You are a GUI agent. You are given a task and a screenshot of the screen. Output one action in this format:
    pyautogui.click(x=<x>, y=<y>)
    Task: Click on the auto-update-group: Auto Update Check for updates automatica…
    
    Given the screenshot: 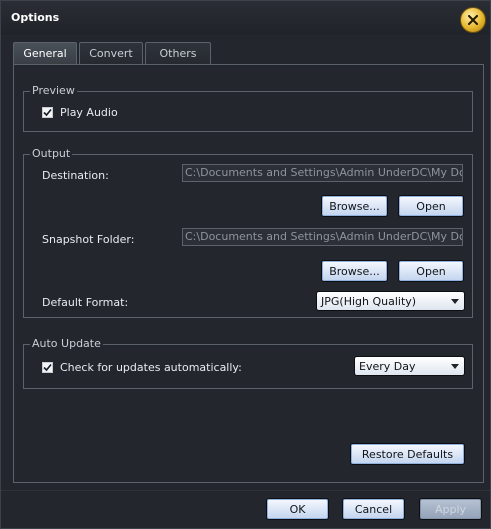 What is the action you would take?
    pyautogui.click(x=248, y=363)
    